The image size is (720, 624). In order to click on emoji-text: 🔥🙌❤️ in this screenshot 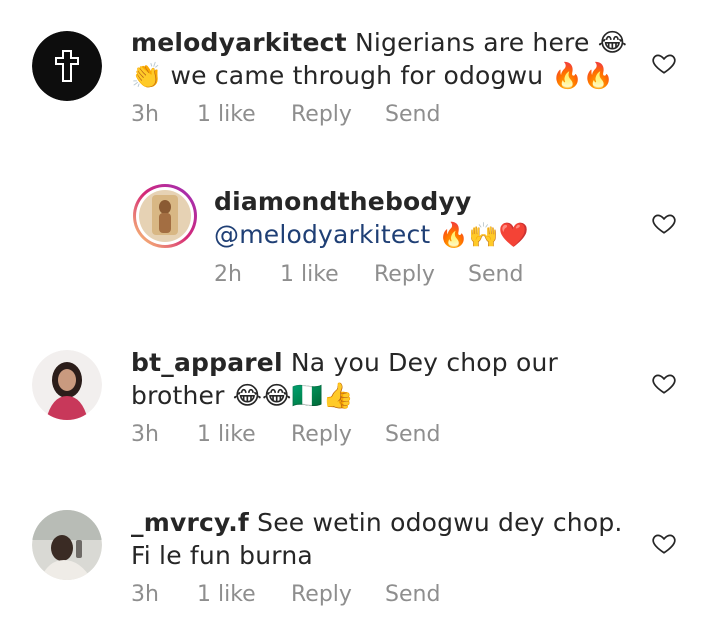, I will do `click(483, 235)`.